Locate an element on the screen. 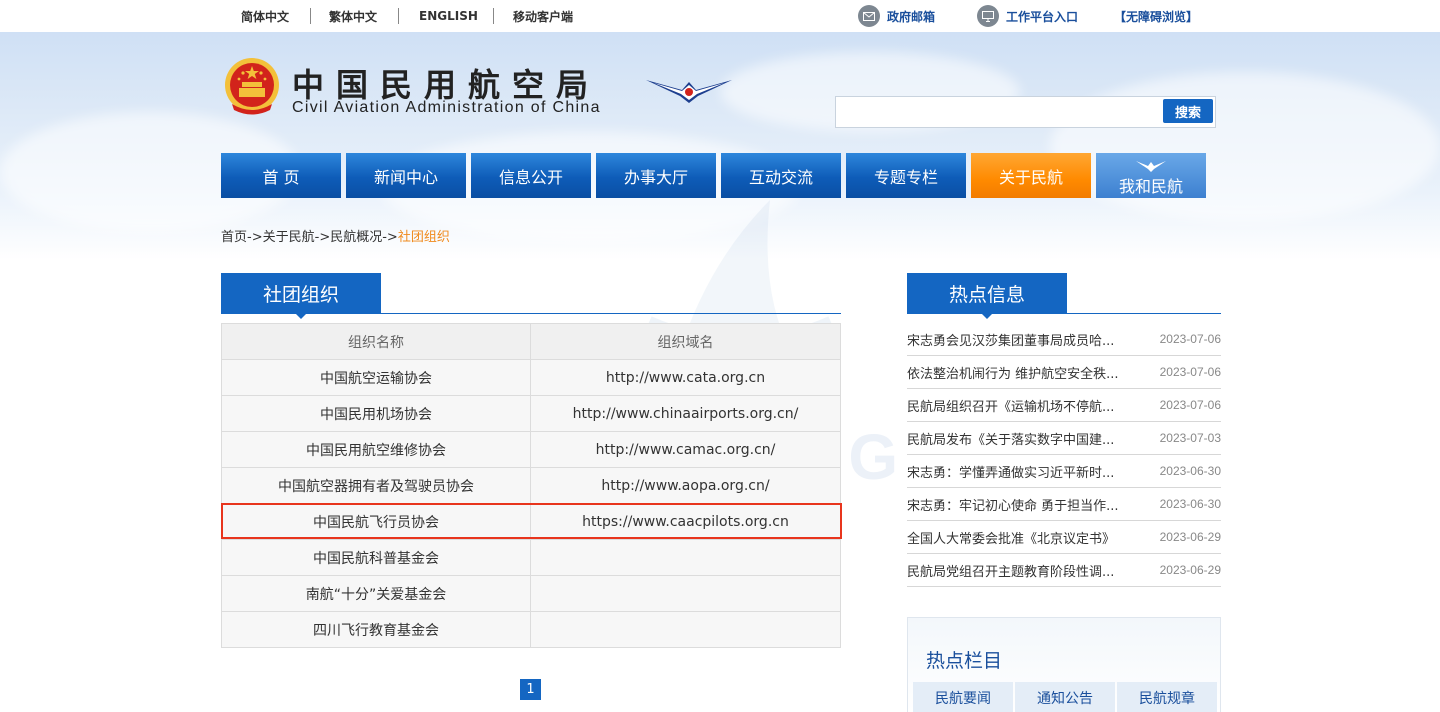 This screenshot has width=1440, height=712. lang-english-link: ENGLISH is located at coordinates (448, 16).